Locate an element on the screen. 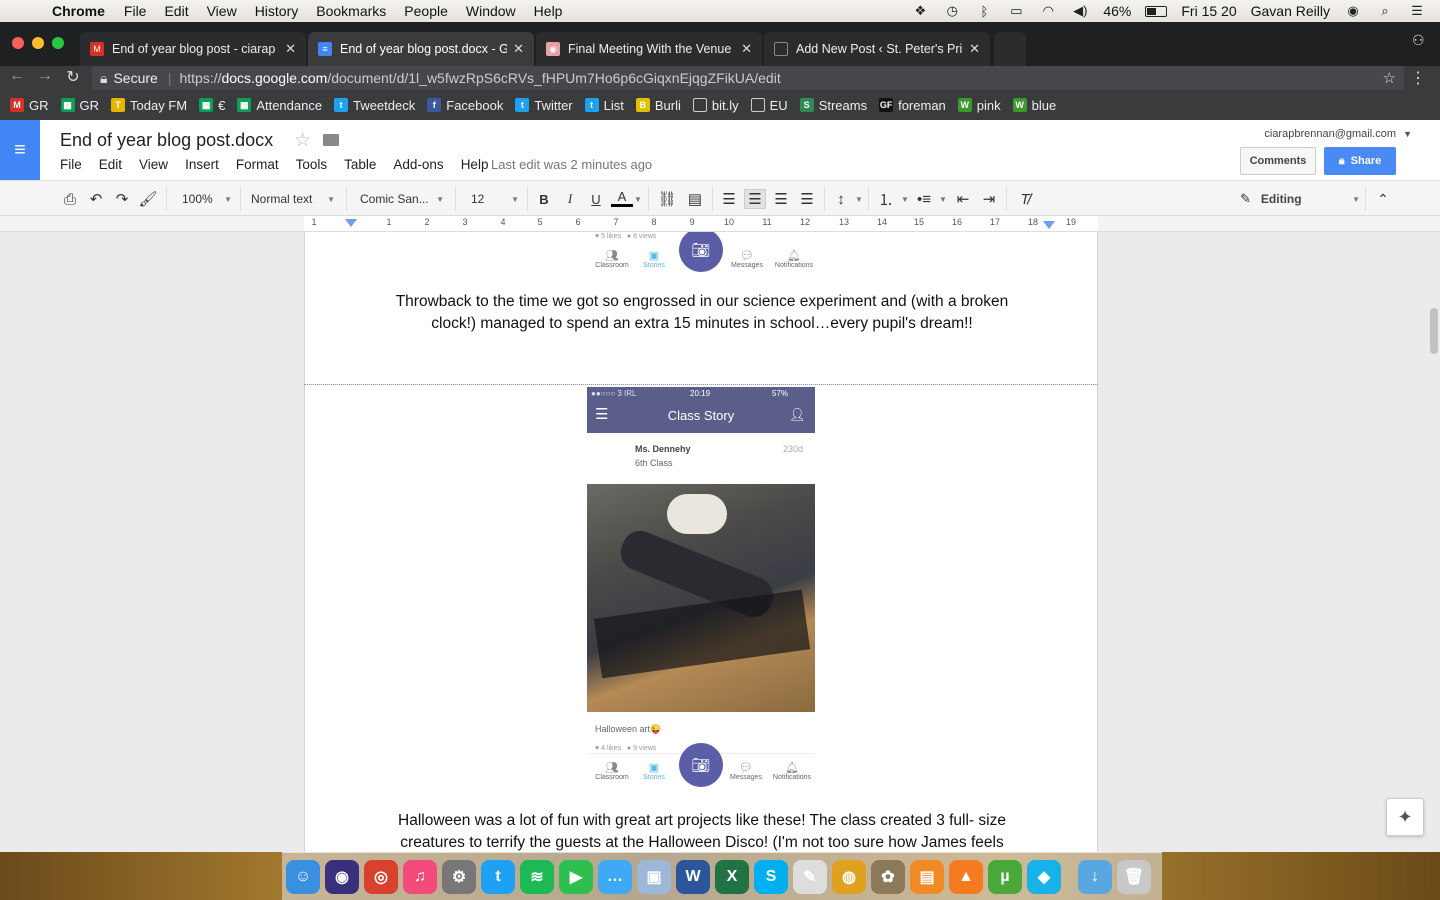  bookmark-item: ▦ € is located at coordinates (212, 105).